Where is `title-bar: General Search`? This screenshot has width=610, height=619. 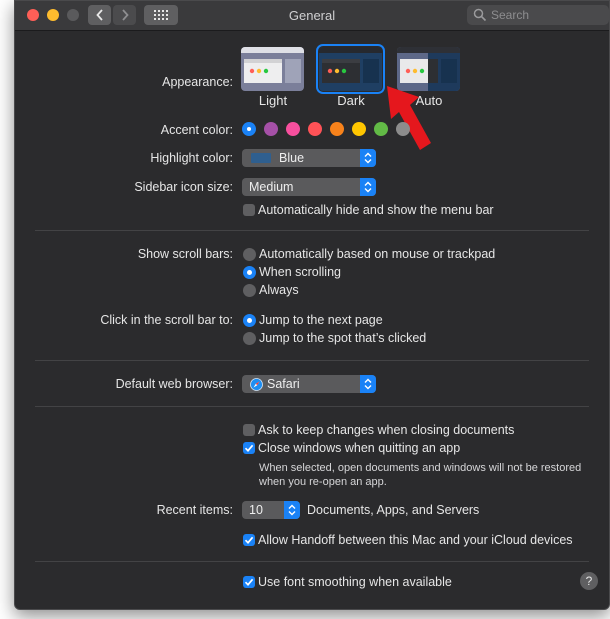 title-bar: General Search is located at coordinates (312, 16).